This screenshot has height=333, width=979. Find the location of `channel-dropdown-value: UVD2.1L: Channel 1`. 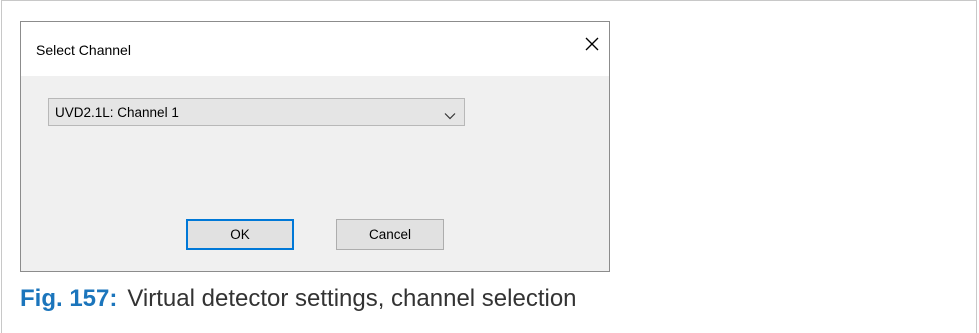

channel-dropdown-value: UVD2.1L: Channel 1 is located at coordinates (117, 112).